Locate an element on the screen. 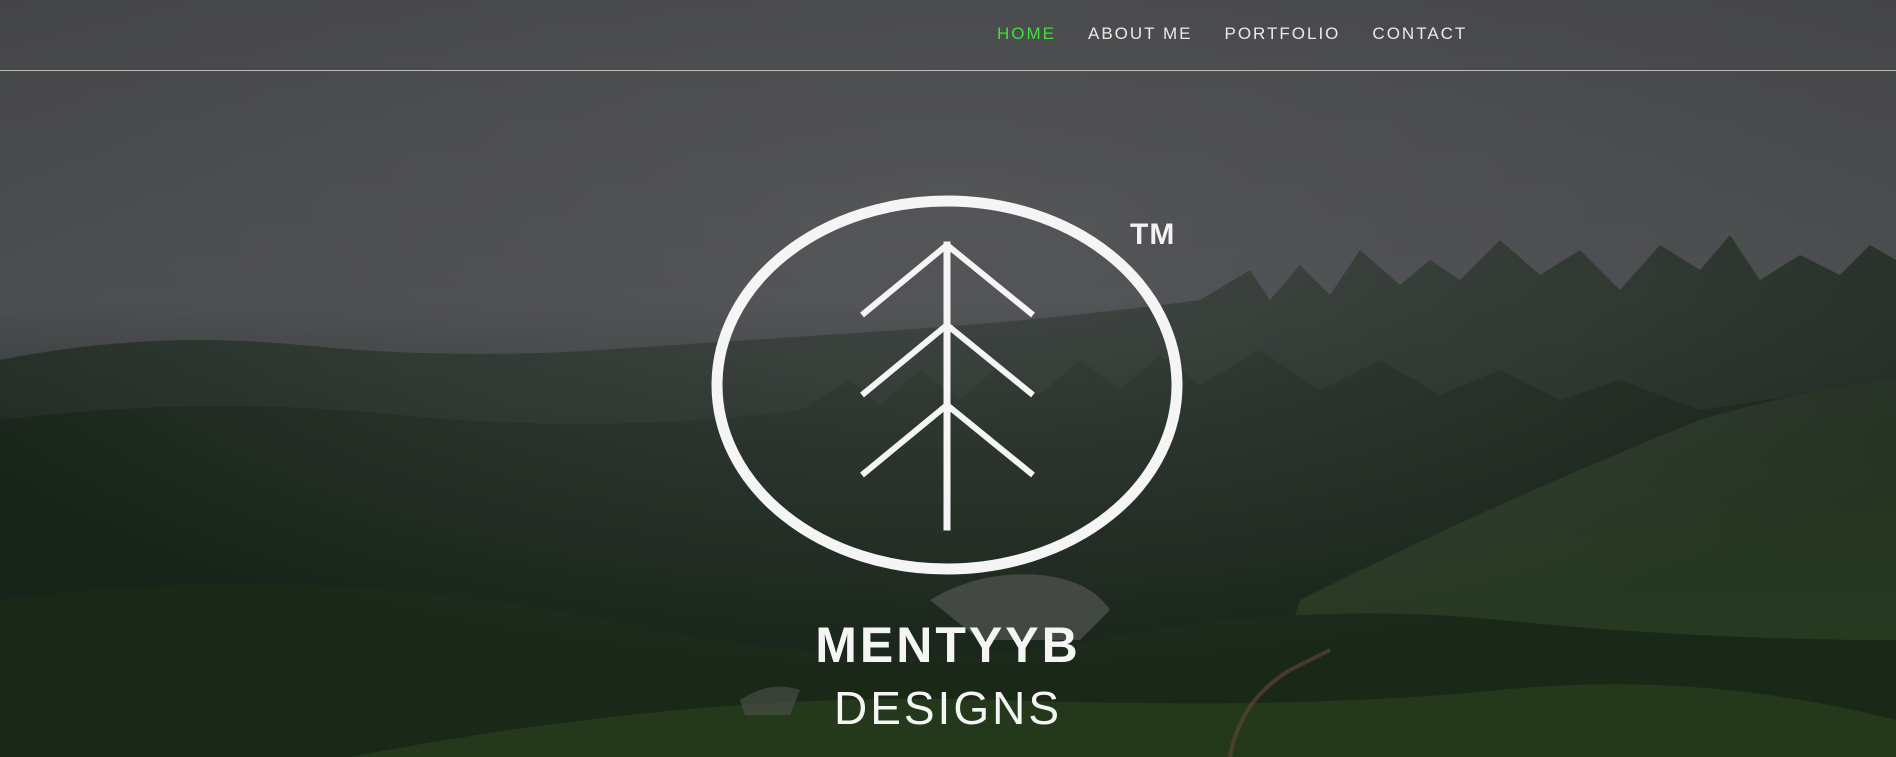  main-nav: HOME ABOUT ME PORTFOLIO CONTACT is located at coordinates (1232, 34).